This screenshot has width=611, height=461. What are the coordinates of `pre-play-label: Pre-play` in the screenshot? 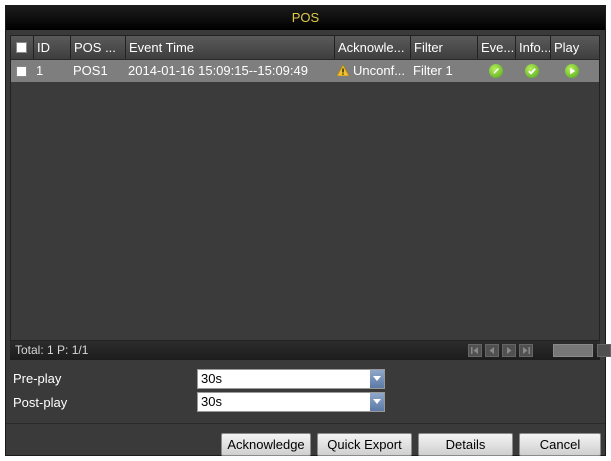 It's located at (37, 378).